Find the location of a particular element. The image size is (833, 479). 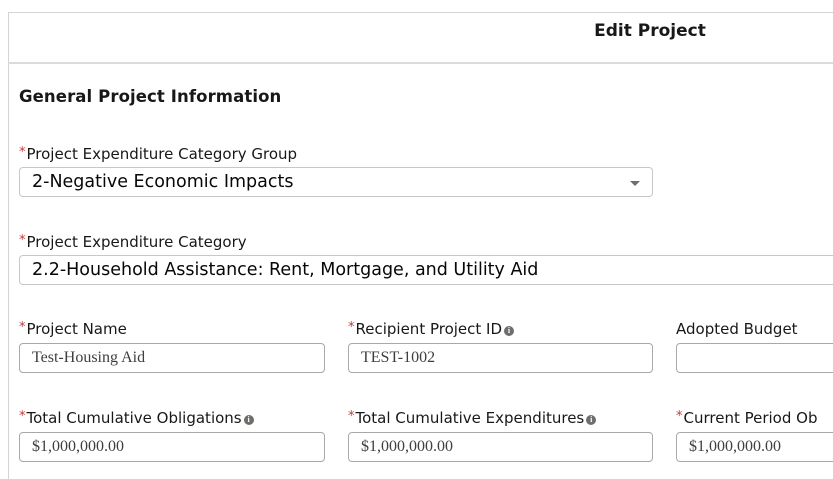

total-cumulative-obligations-label: *Total Cumulative Obligations i is located at coordinates (136, 418).